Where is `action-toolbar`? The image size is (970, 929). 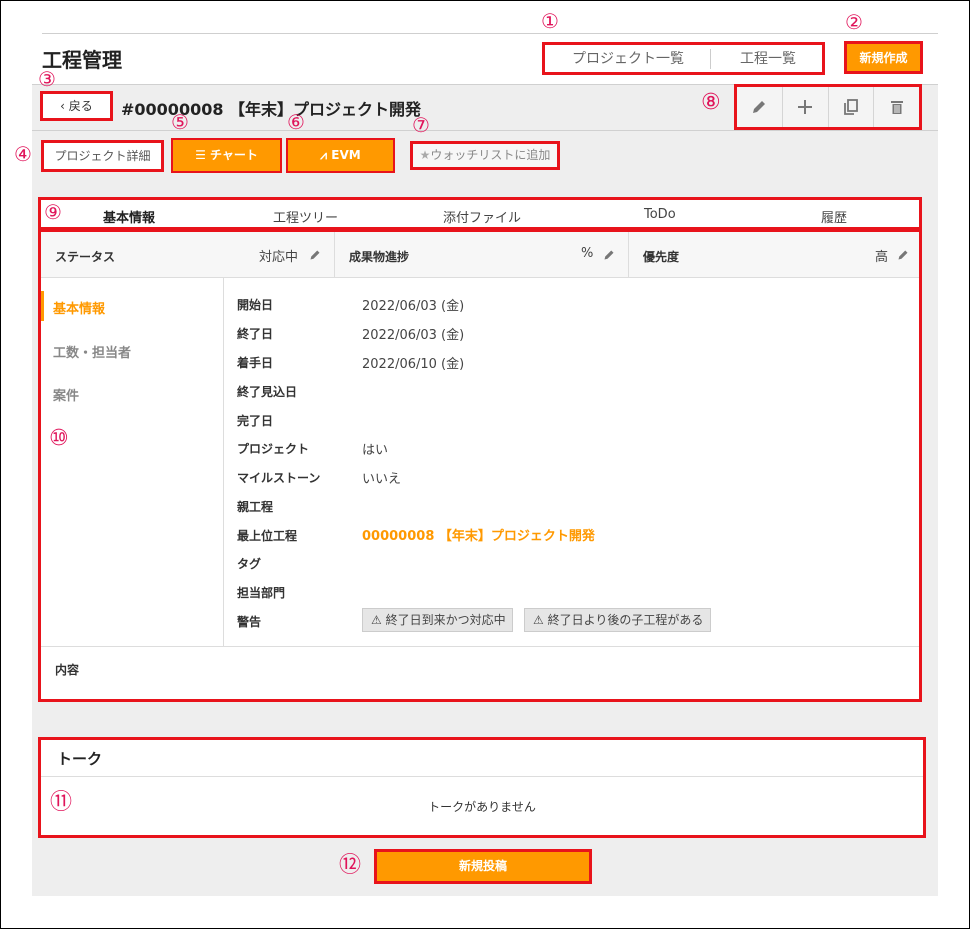 action-toolbar is located at coordinates (828, 107).